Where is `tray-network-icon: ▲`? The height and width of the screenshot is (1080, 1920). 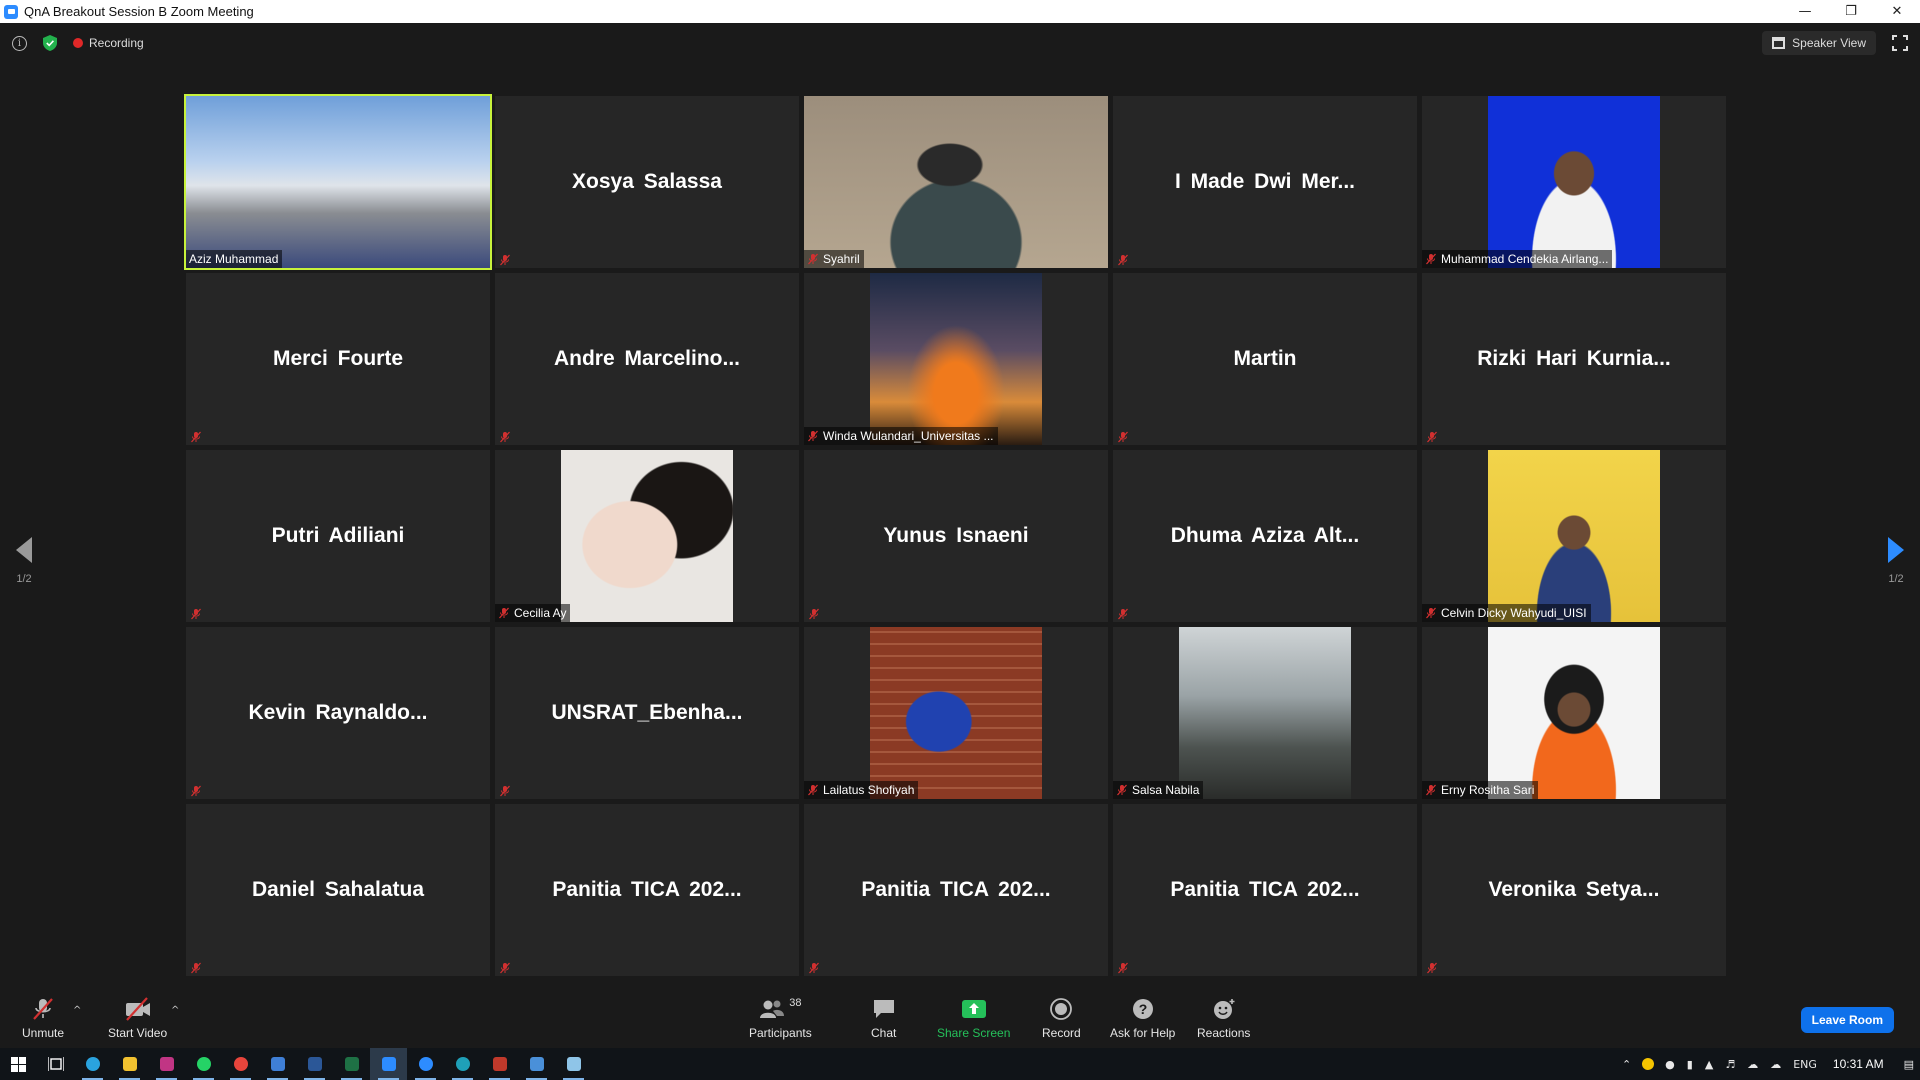 tray-network-icon: ▲ is located at coordinates (1709, 1064).